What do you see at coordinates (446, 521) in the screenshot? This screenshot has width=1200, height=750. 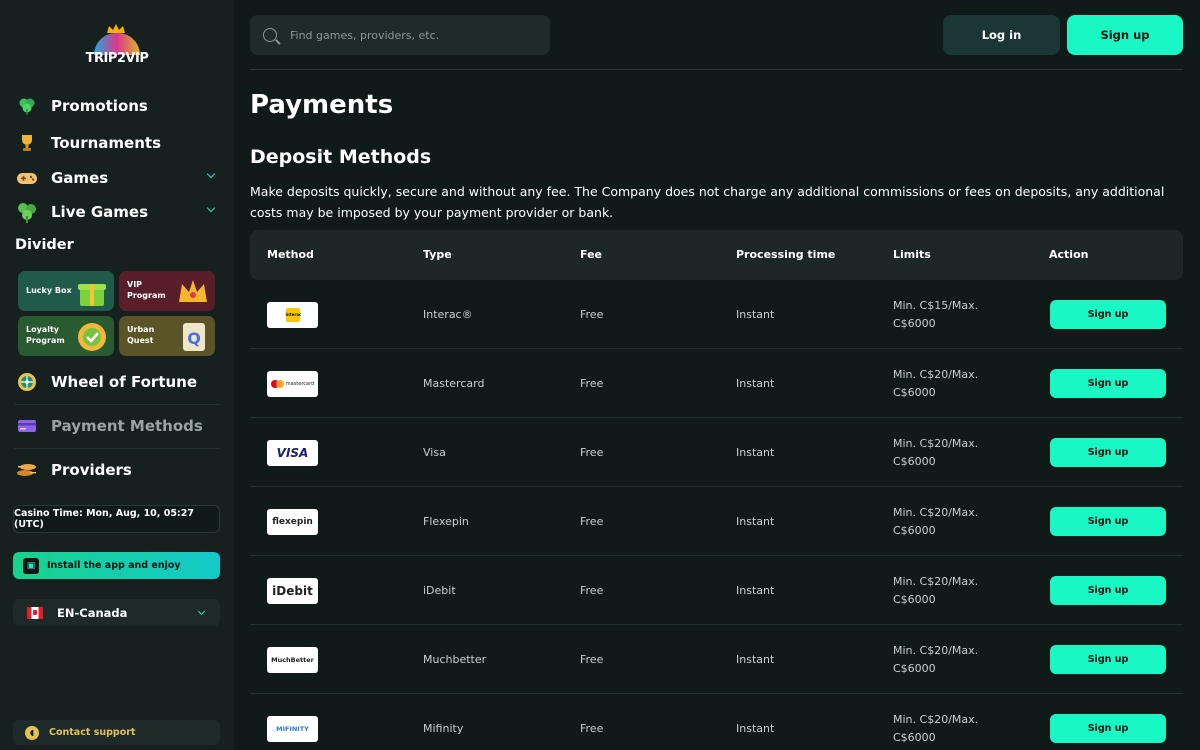 I see `cell-type: Flexepin` at bounding box center [446, 521].